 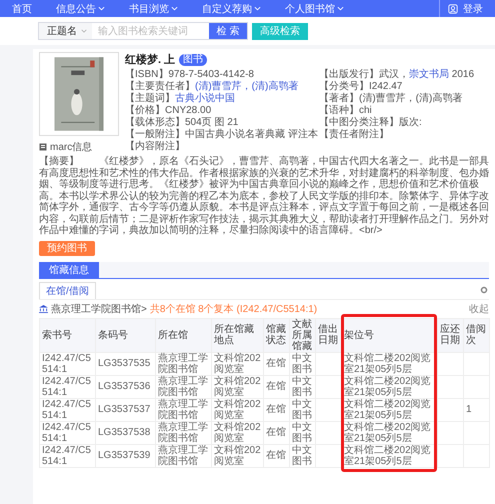 What do you see at coordinates (68, 335) in the screenshot?
I see `column-header: 索书号` at bounding box center [68, 335].